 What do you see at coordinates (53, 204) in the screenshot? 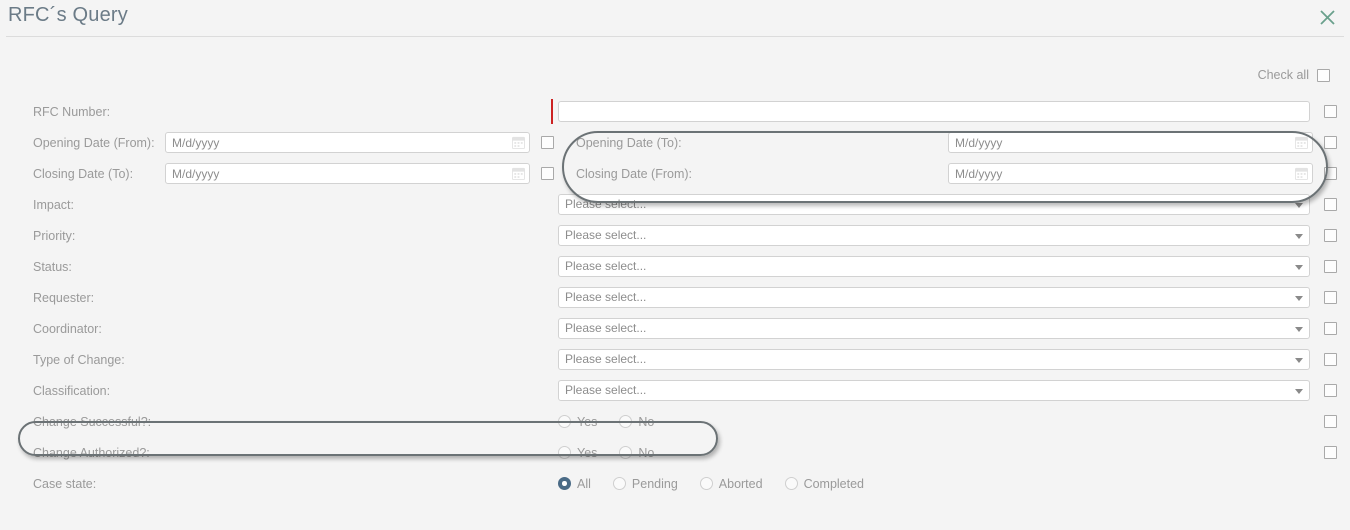
I see `label-impact: Impact:` at bounding box center [53, 204].